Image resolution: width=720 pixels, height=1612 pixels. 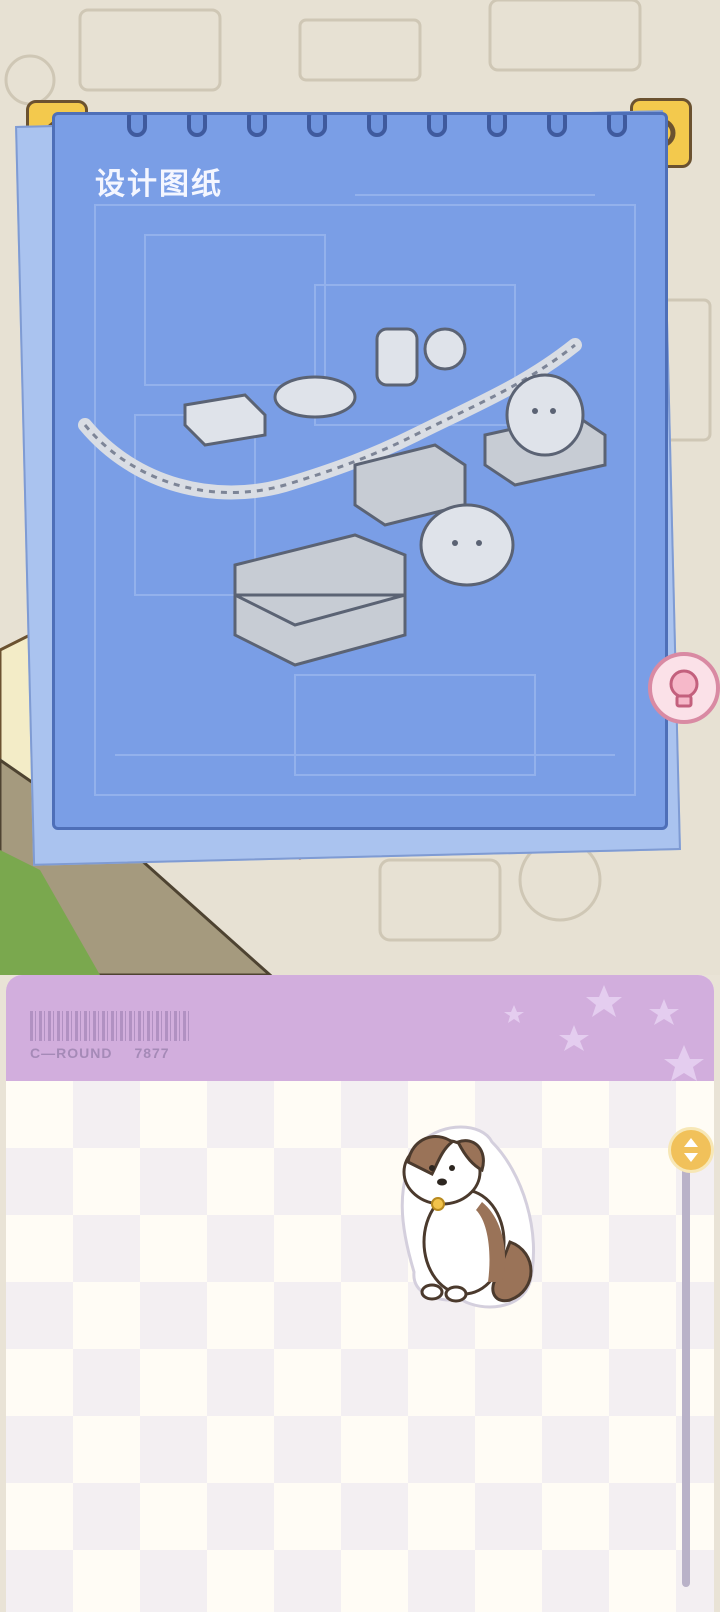 I want to click on stars-decoration, so click(x=604, y=1033).